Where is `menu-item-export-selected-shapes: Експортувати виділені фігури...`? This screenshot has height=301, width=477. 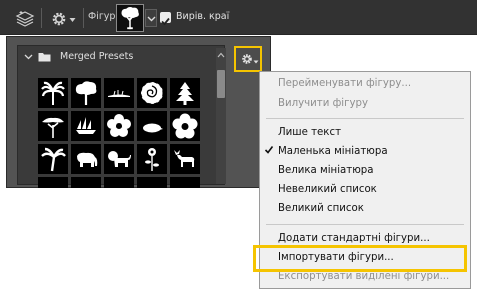 menu-item-export-selected-shapes: Експортувати виділені фігури... is located at coordinates (363, 278).